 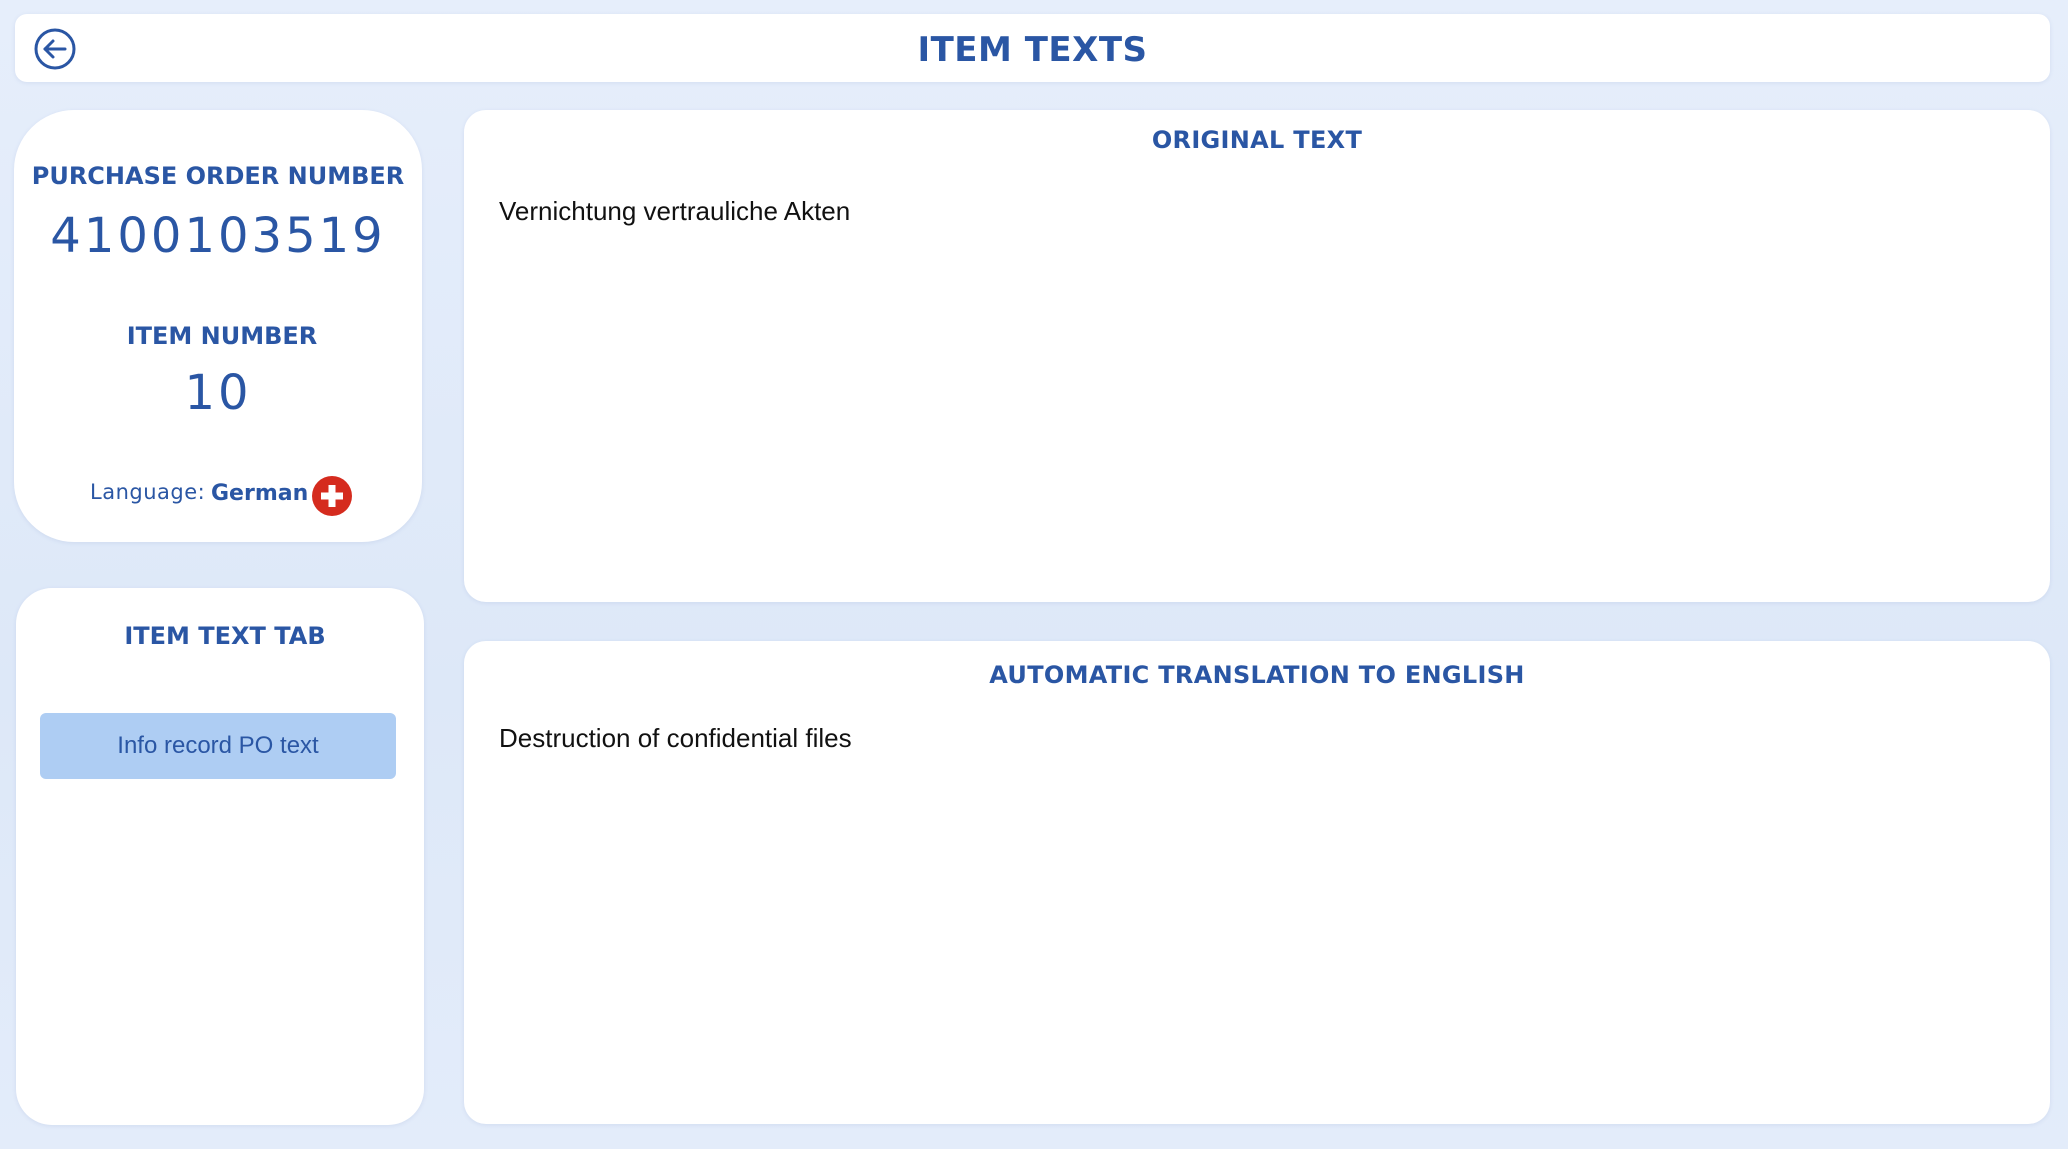 I want to click on po-number-value: 4100103519, so click(x=218, y=236).